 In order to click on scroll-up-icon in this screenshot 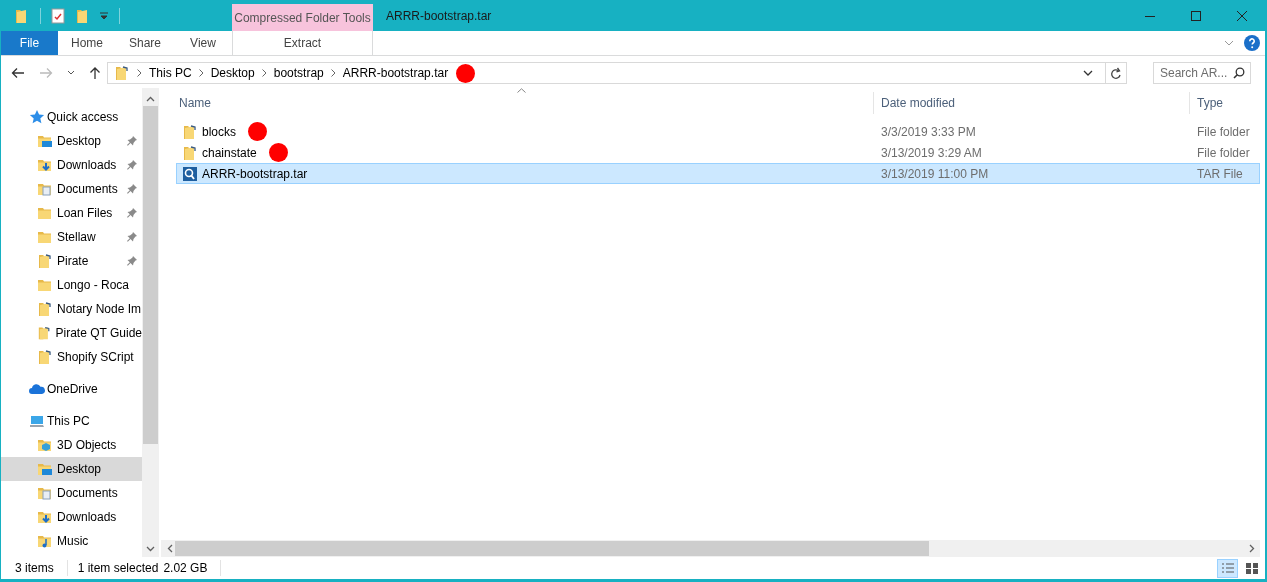, I will do `click(150, 99)`.